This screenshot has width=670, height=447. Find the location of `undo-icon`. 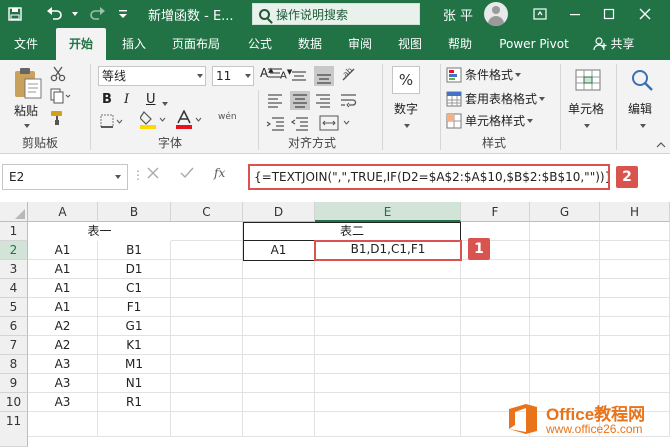

undo-icon is located at coordinates (55, 14).